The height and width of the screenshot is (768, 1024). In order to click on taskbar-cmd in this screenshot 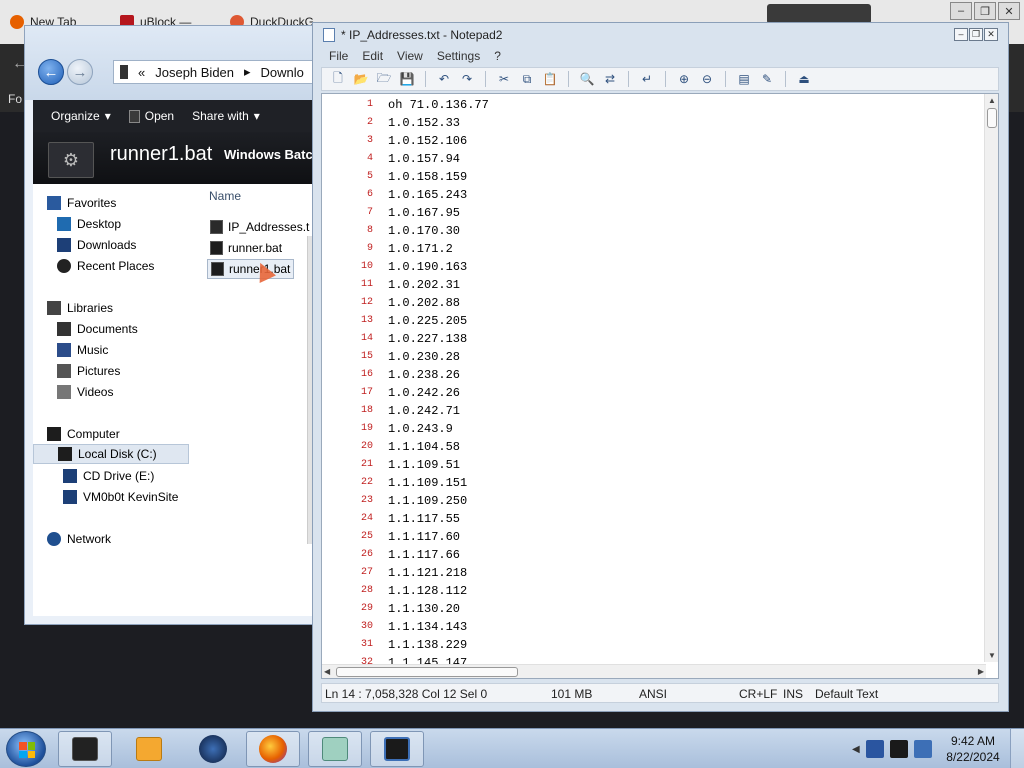, I will do `click(85, 749)`.